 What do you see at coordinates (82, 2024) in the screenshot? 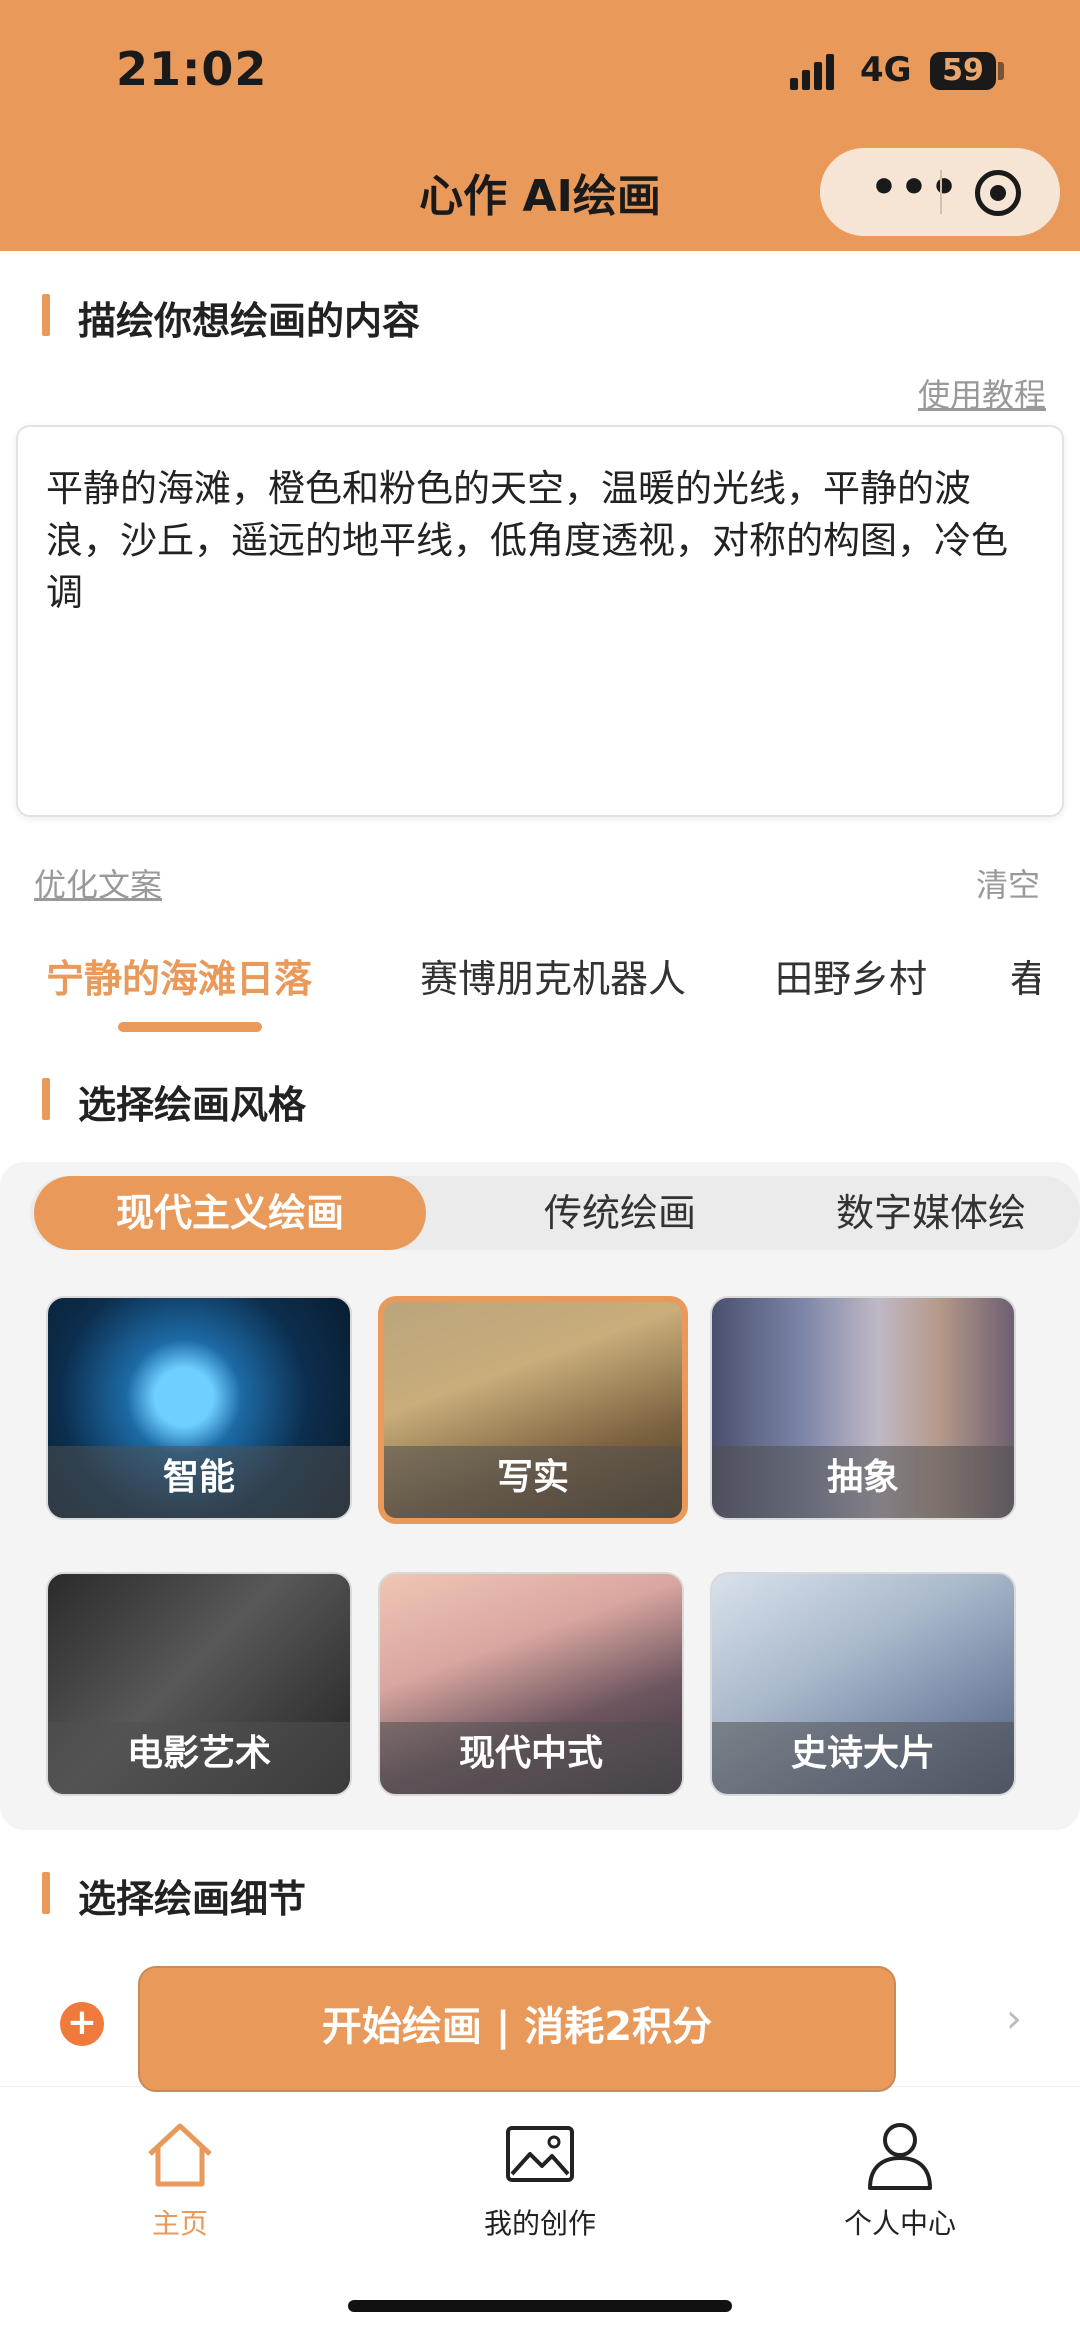
I see `plus-icon: +` at bounding box center [82, 2024].